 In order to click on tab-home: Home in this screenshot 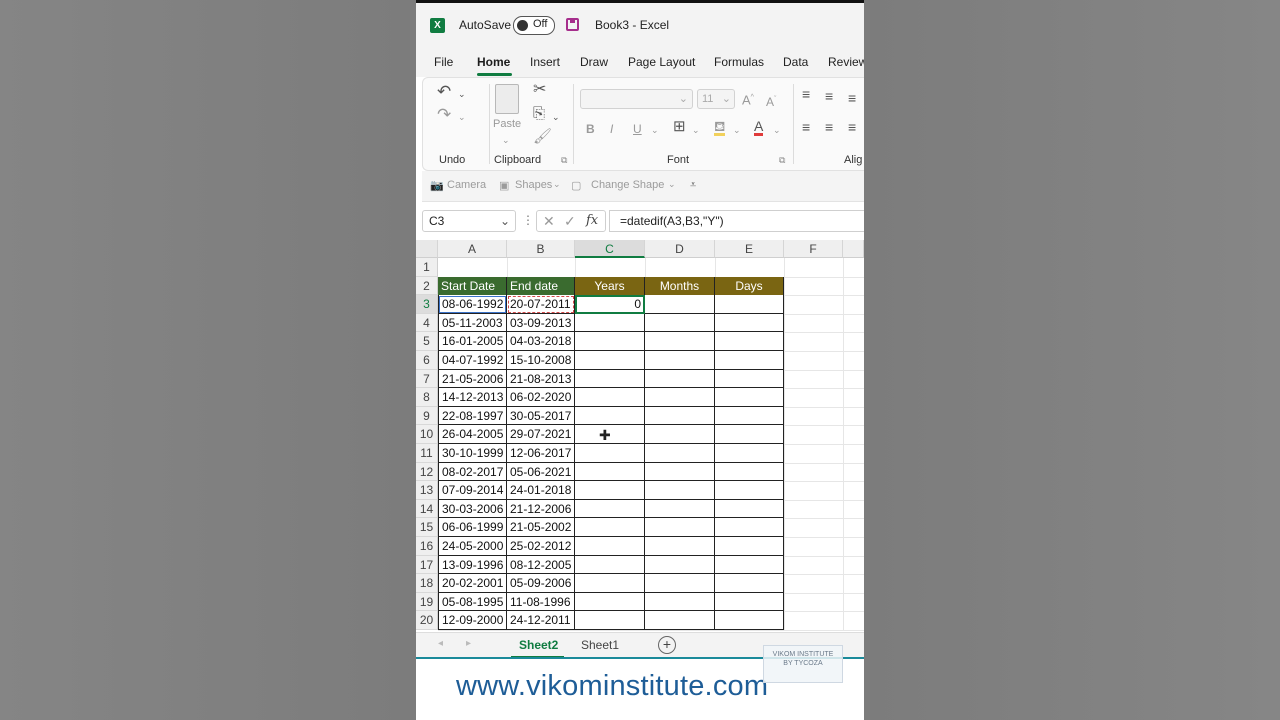, I will do `click(493, 62)`.